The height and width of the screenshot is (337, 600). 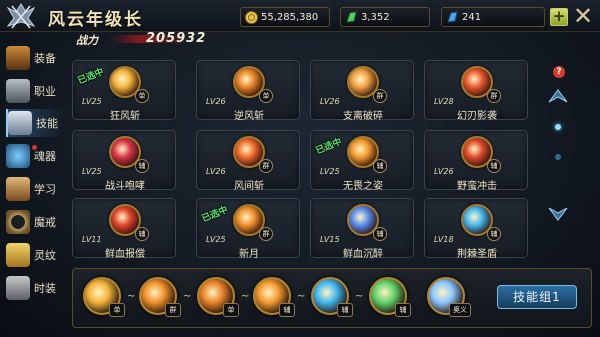 I want to click on resource-coins: 55,285,380, so click(x=285, y=17).